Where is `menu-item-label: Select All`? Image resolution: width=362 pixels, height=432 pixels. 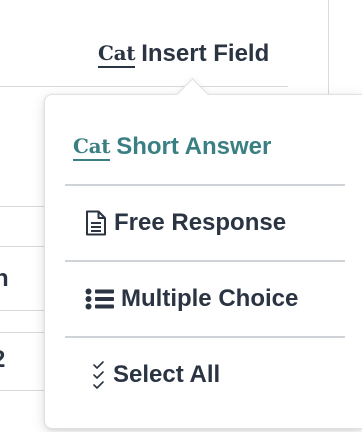 menu-item-label: Select All is located at coordinates (167, 374).